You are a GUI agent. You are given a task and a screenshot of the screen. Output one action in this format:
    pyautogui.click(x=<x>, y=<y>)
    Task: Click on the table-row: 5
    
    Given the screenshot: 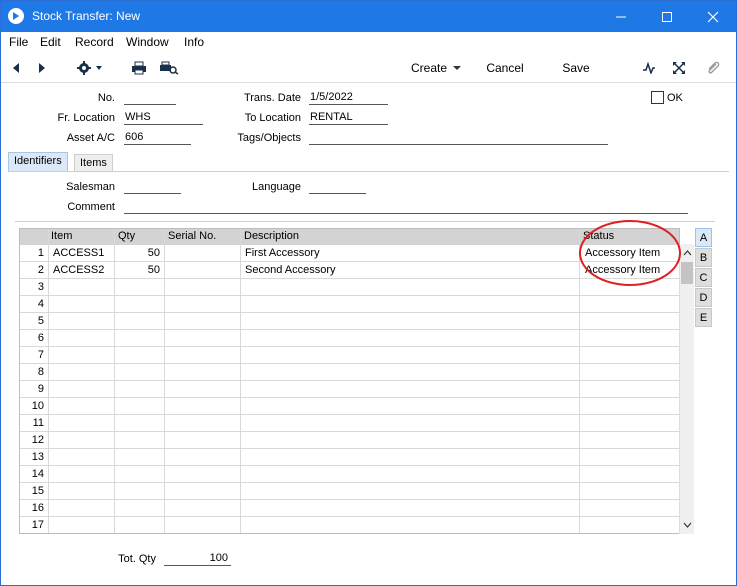 What is the action you would take?
    pyautogui.click(x=349, y=321)
    